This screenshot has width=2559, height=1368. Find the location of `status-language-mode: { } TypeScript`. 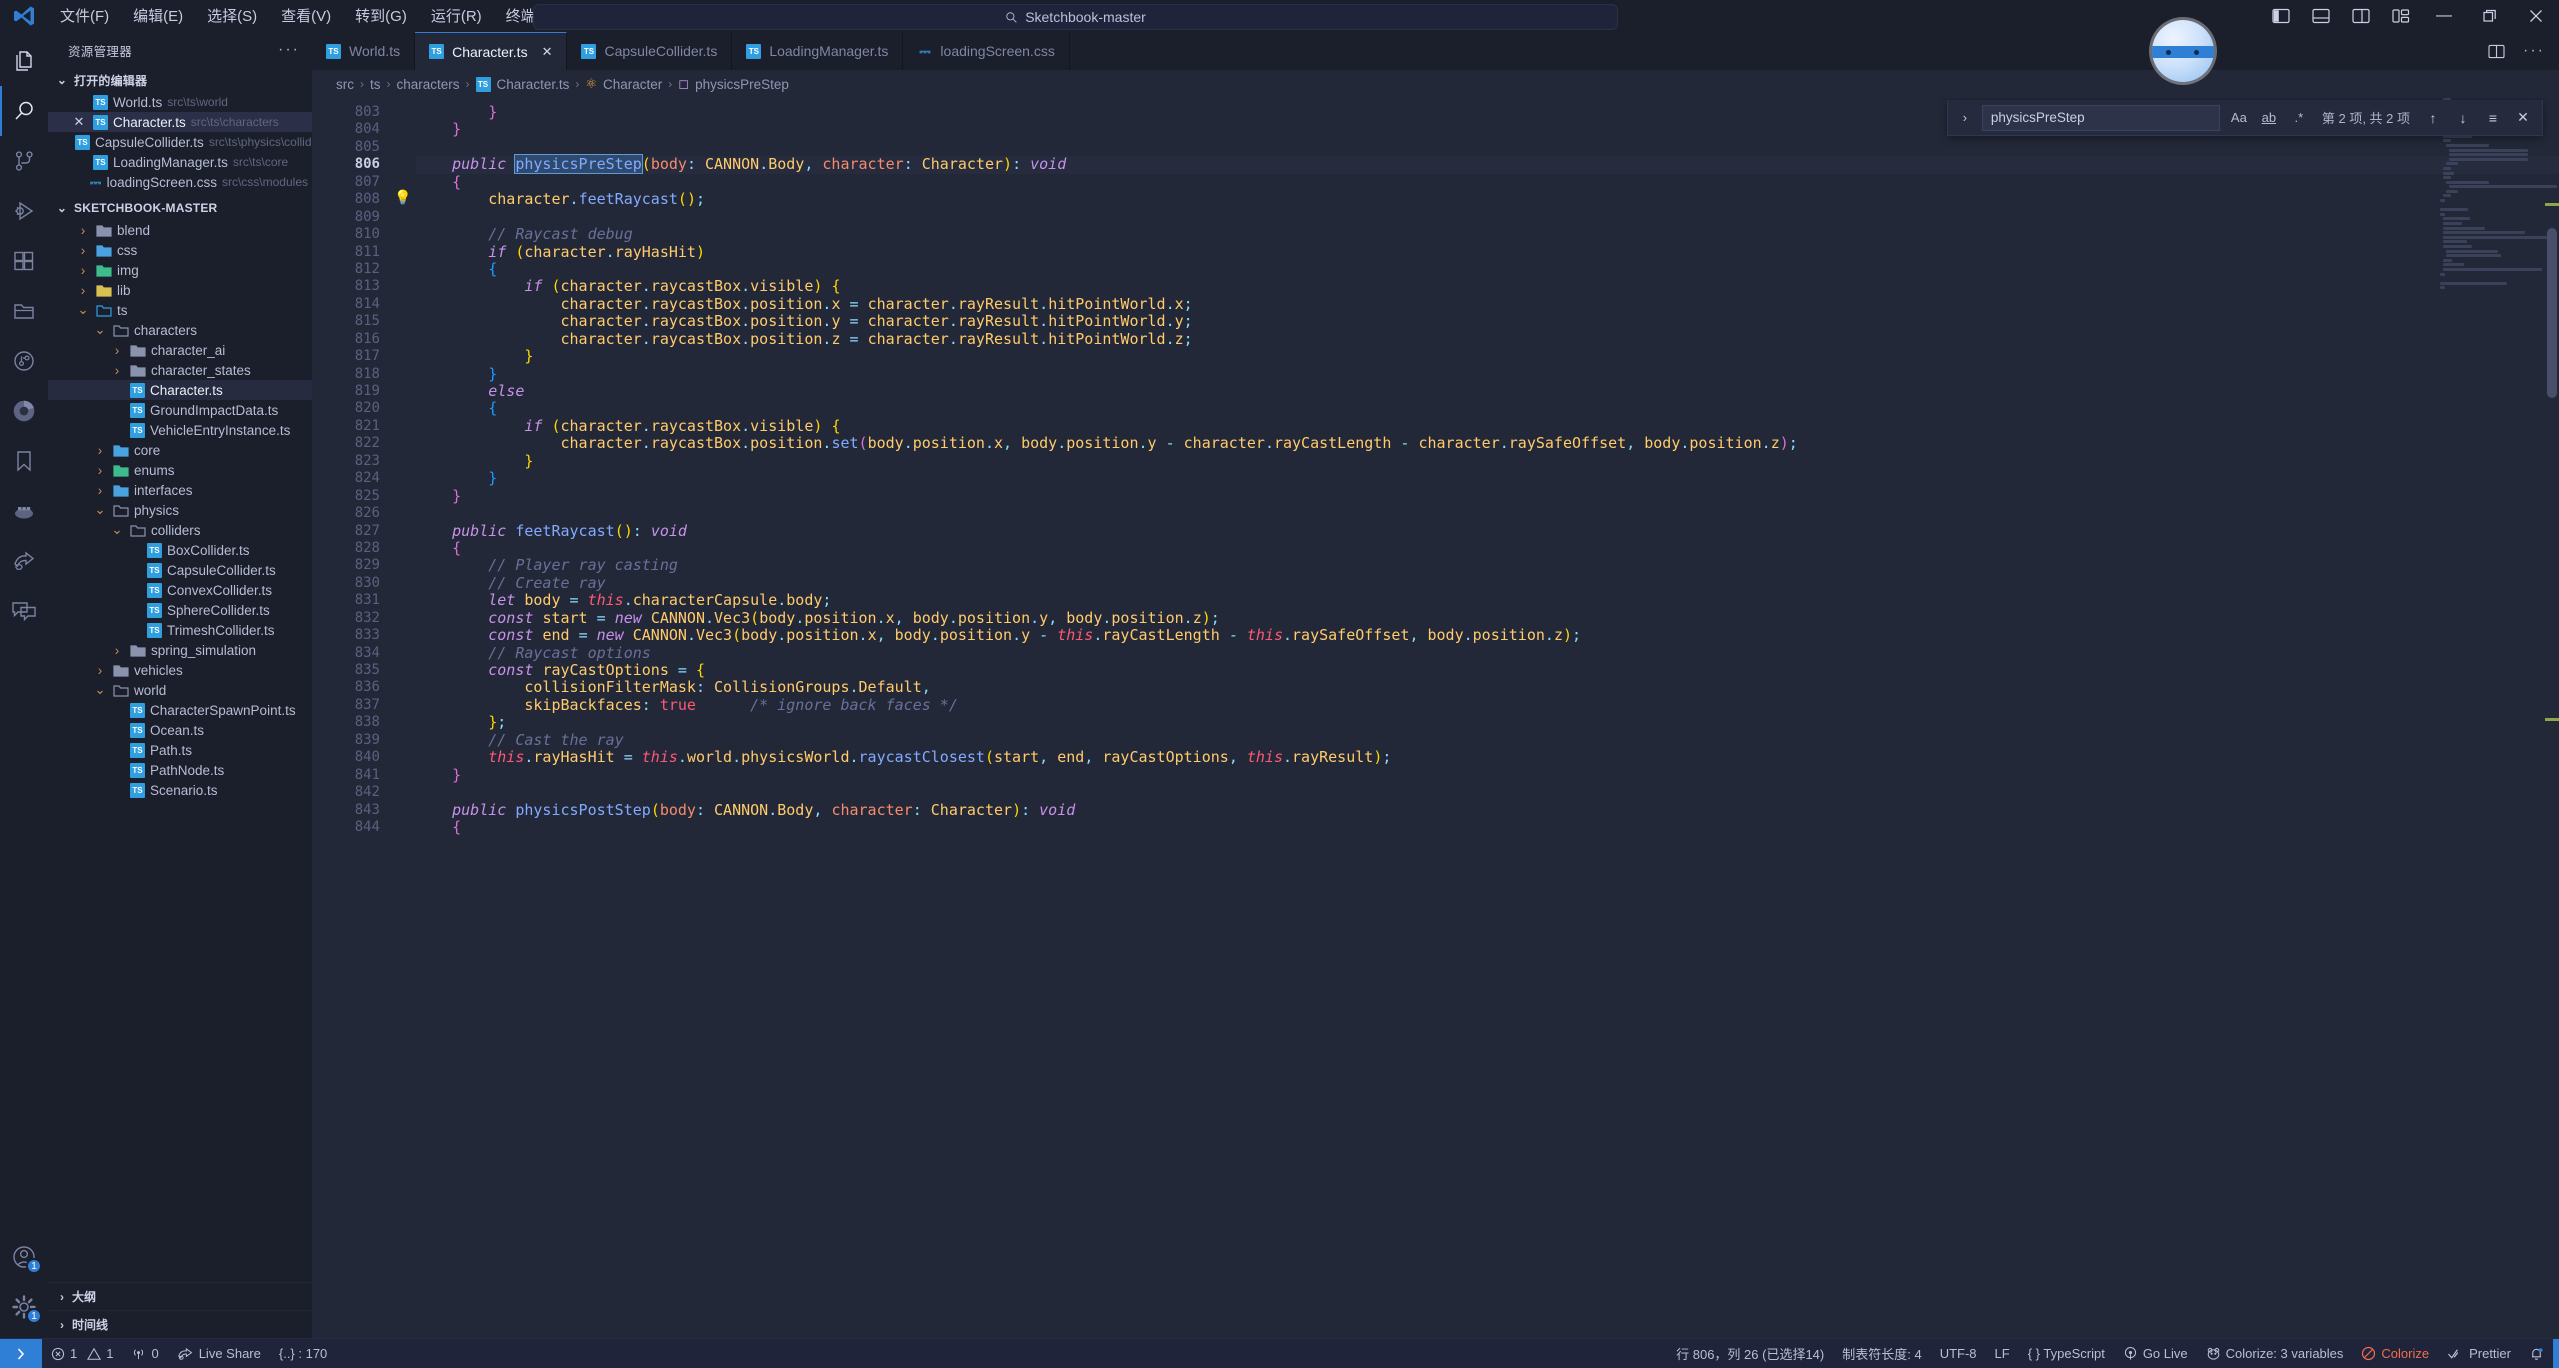

status-language-mode: { } TypeScript is located at coordinates (2066, 1353).